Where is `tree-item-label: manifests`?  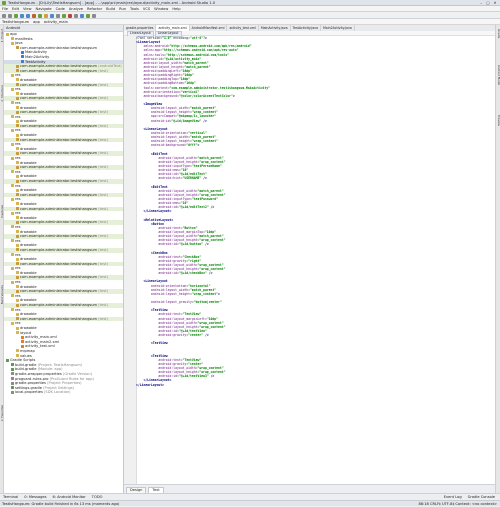 tree-item-label: manifests is located at coordinates (24, 38).